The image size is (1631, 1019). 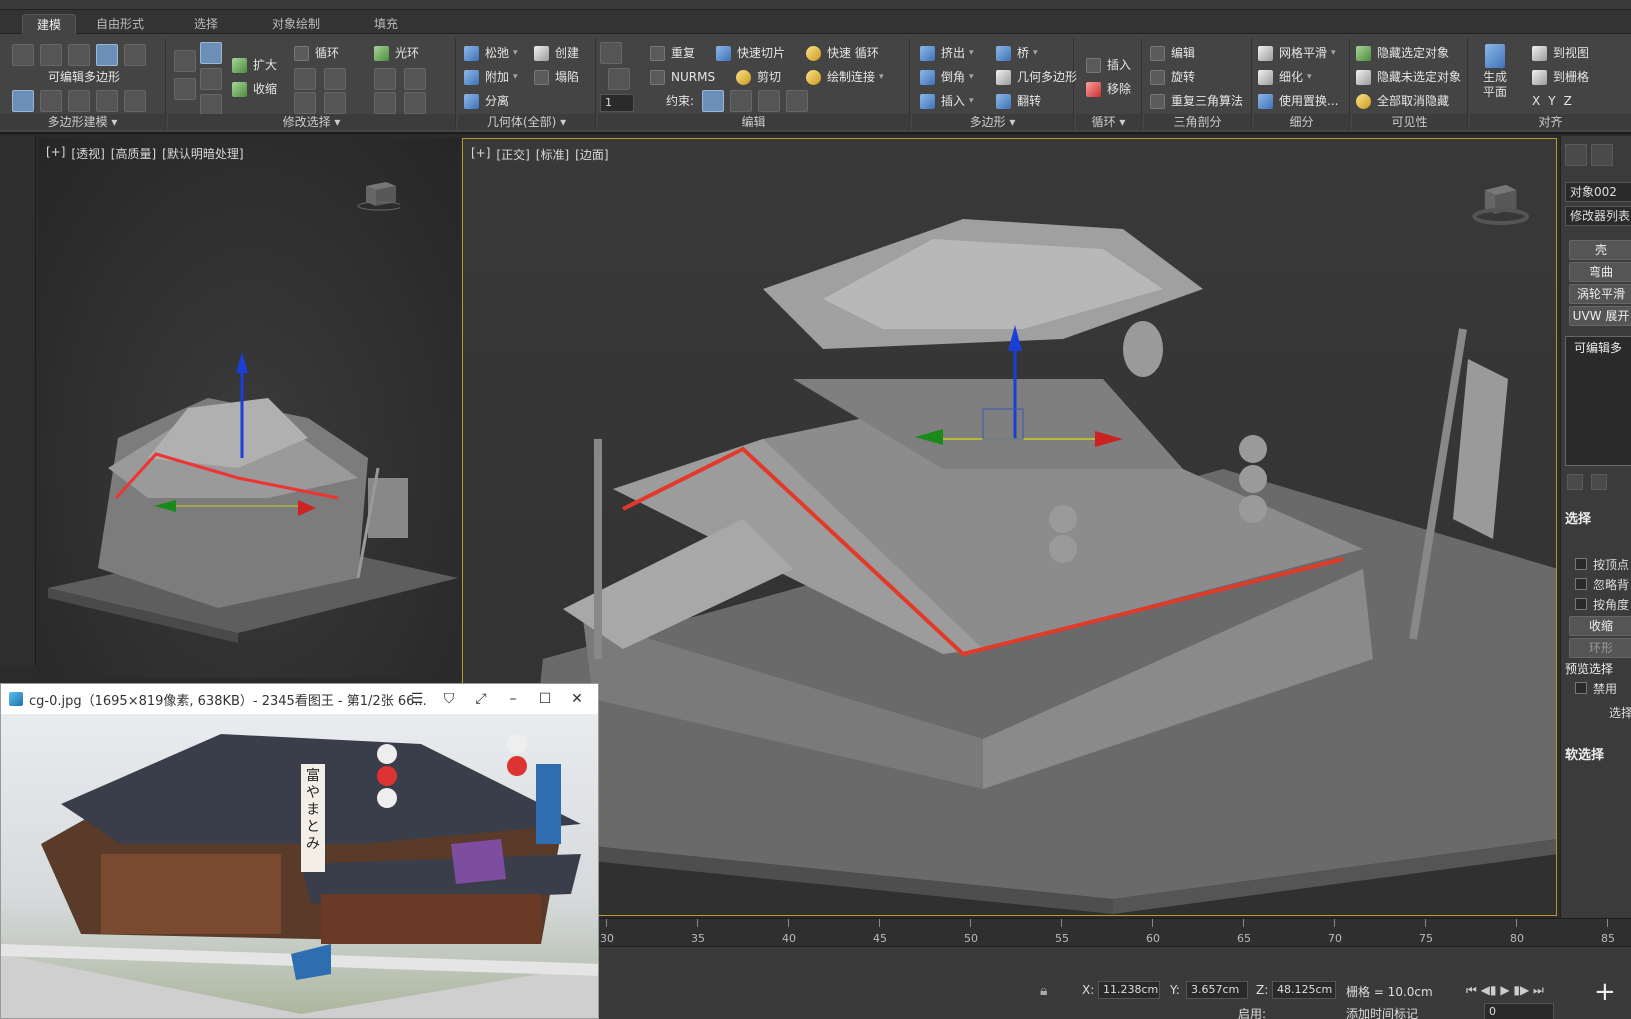 I want to click on go-end-icon: ⏭, so click(x=1538, y=990).